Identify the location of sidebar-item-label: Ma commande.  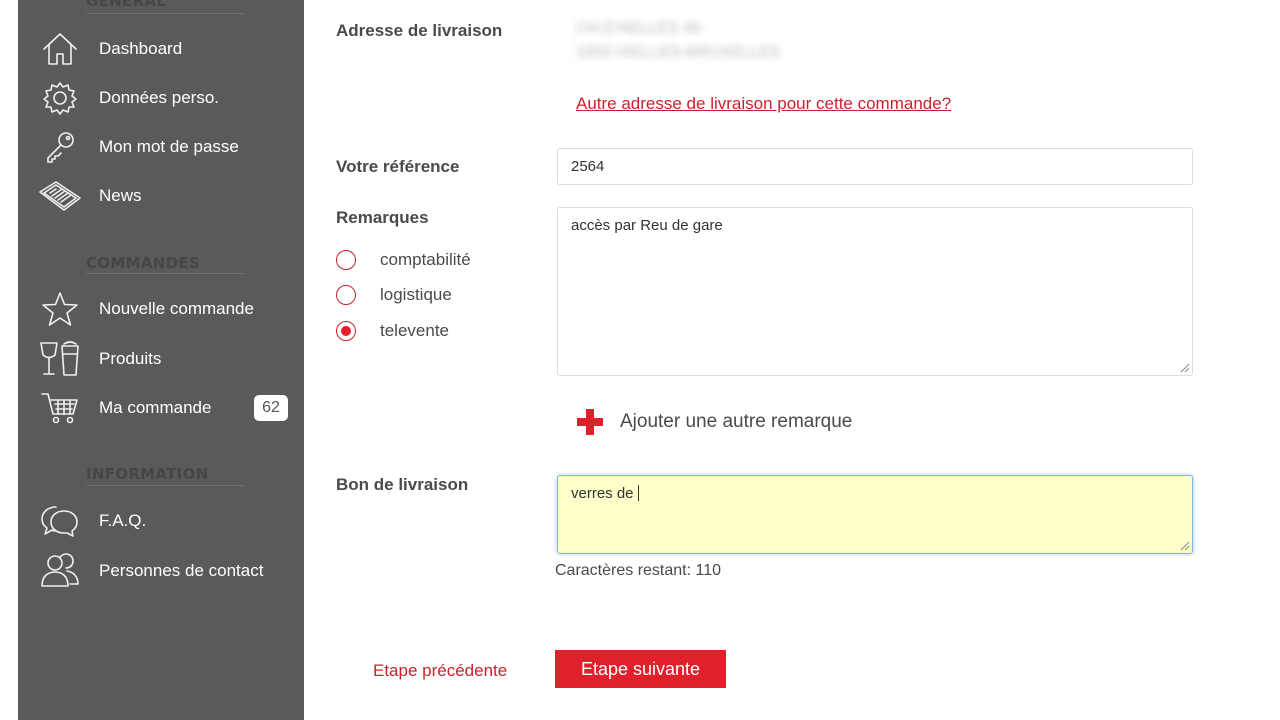
(155, 407).